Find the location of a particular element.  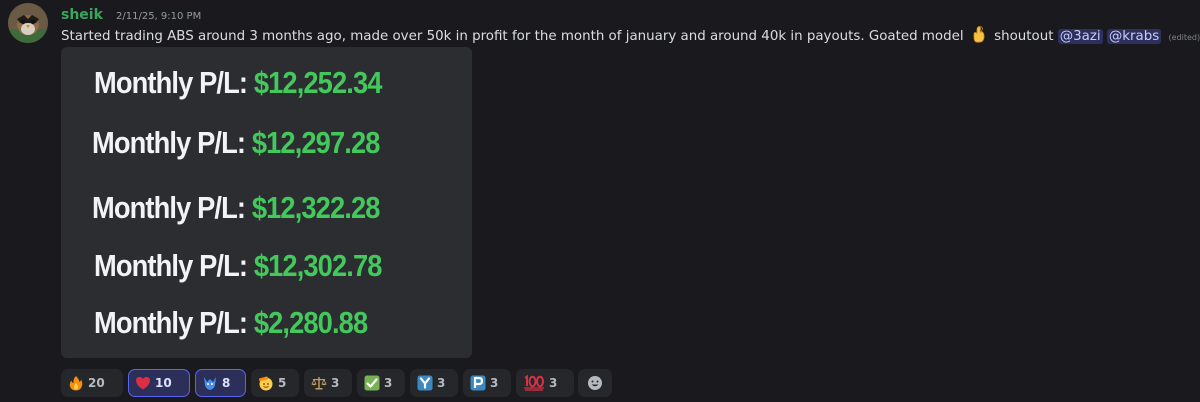

pl-line: Monthly P/L: $12,322.28 is located at coordinates (236, 208).